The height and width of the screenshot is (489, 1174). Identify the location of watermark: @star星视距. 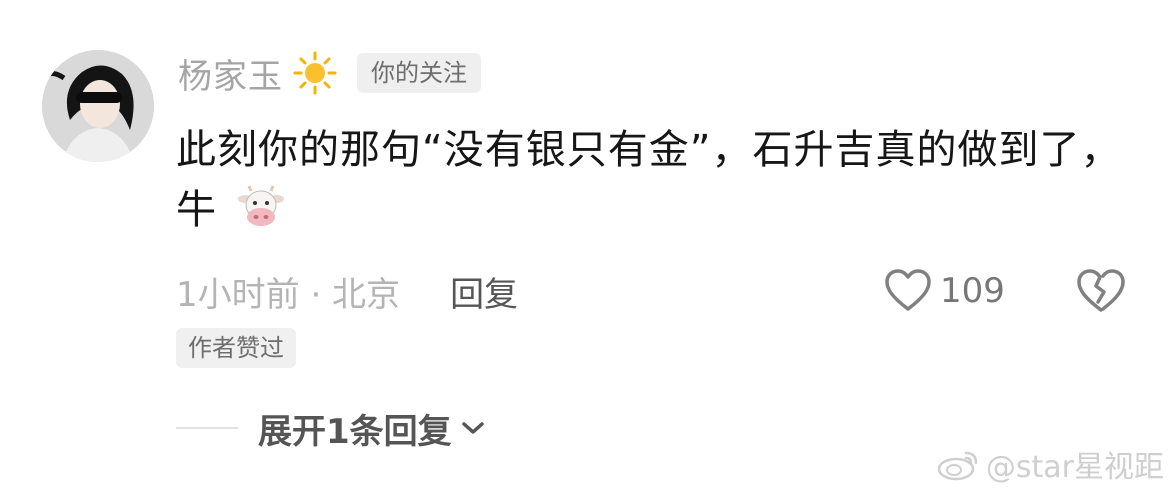
(1050, 465).